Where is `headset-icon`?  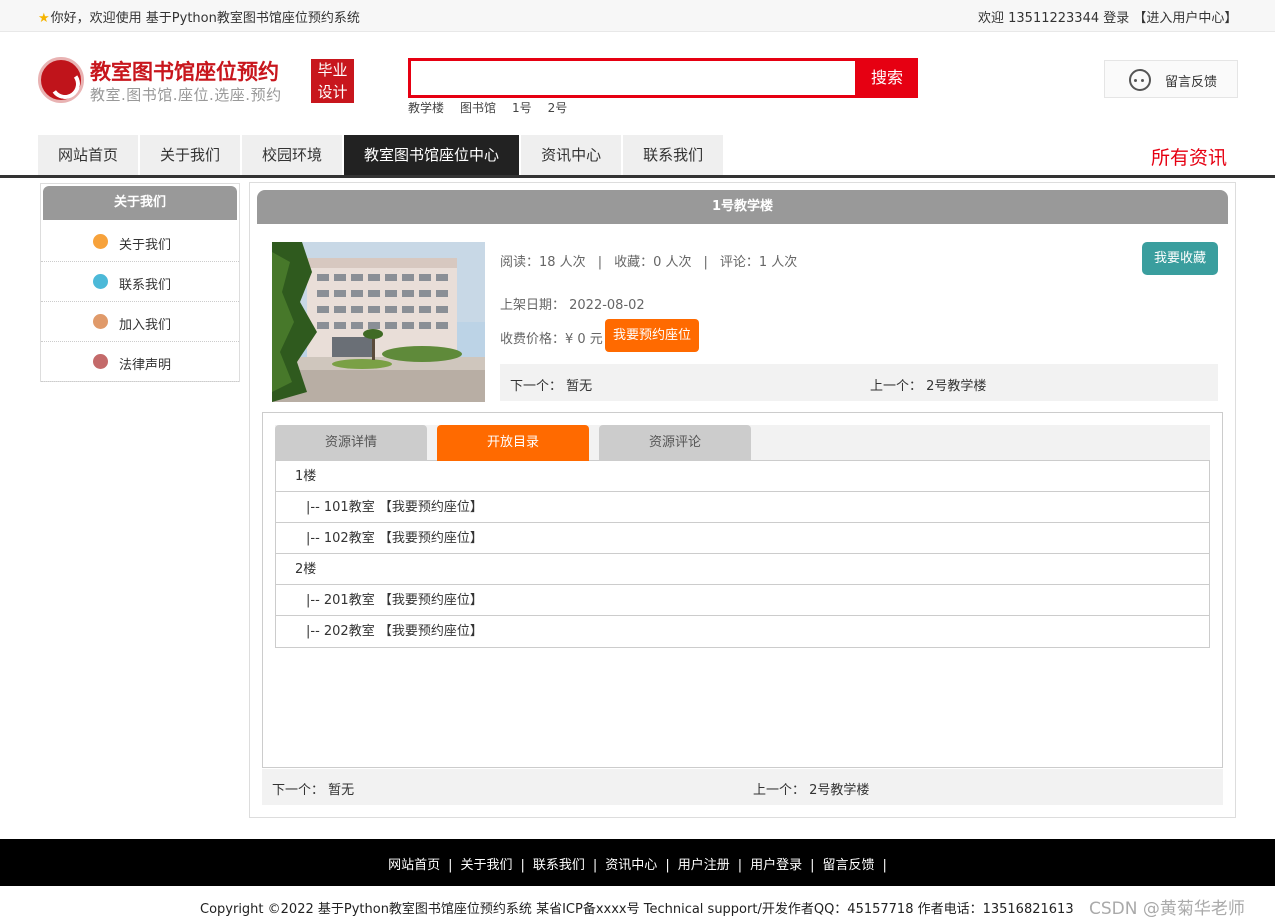 headset-icon is located at coordinates (1140, 80).